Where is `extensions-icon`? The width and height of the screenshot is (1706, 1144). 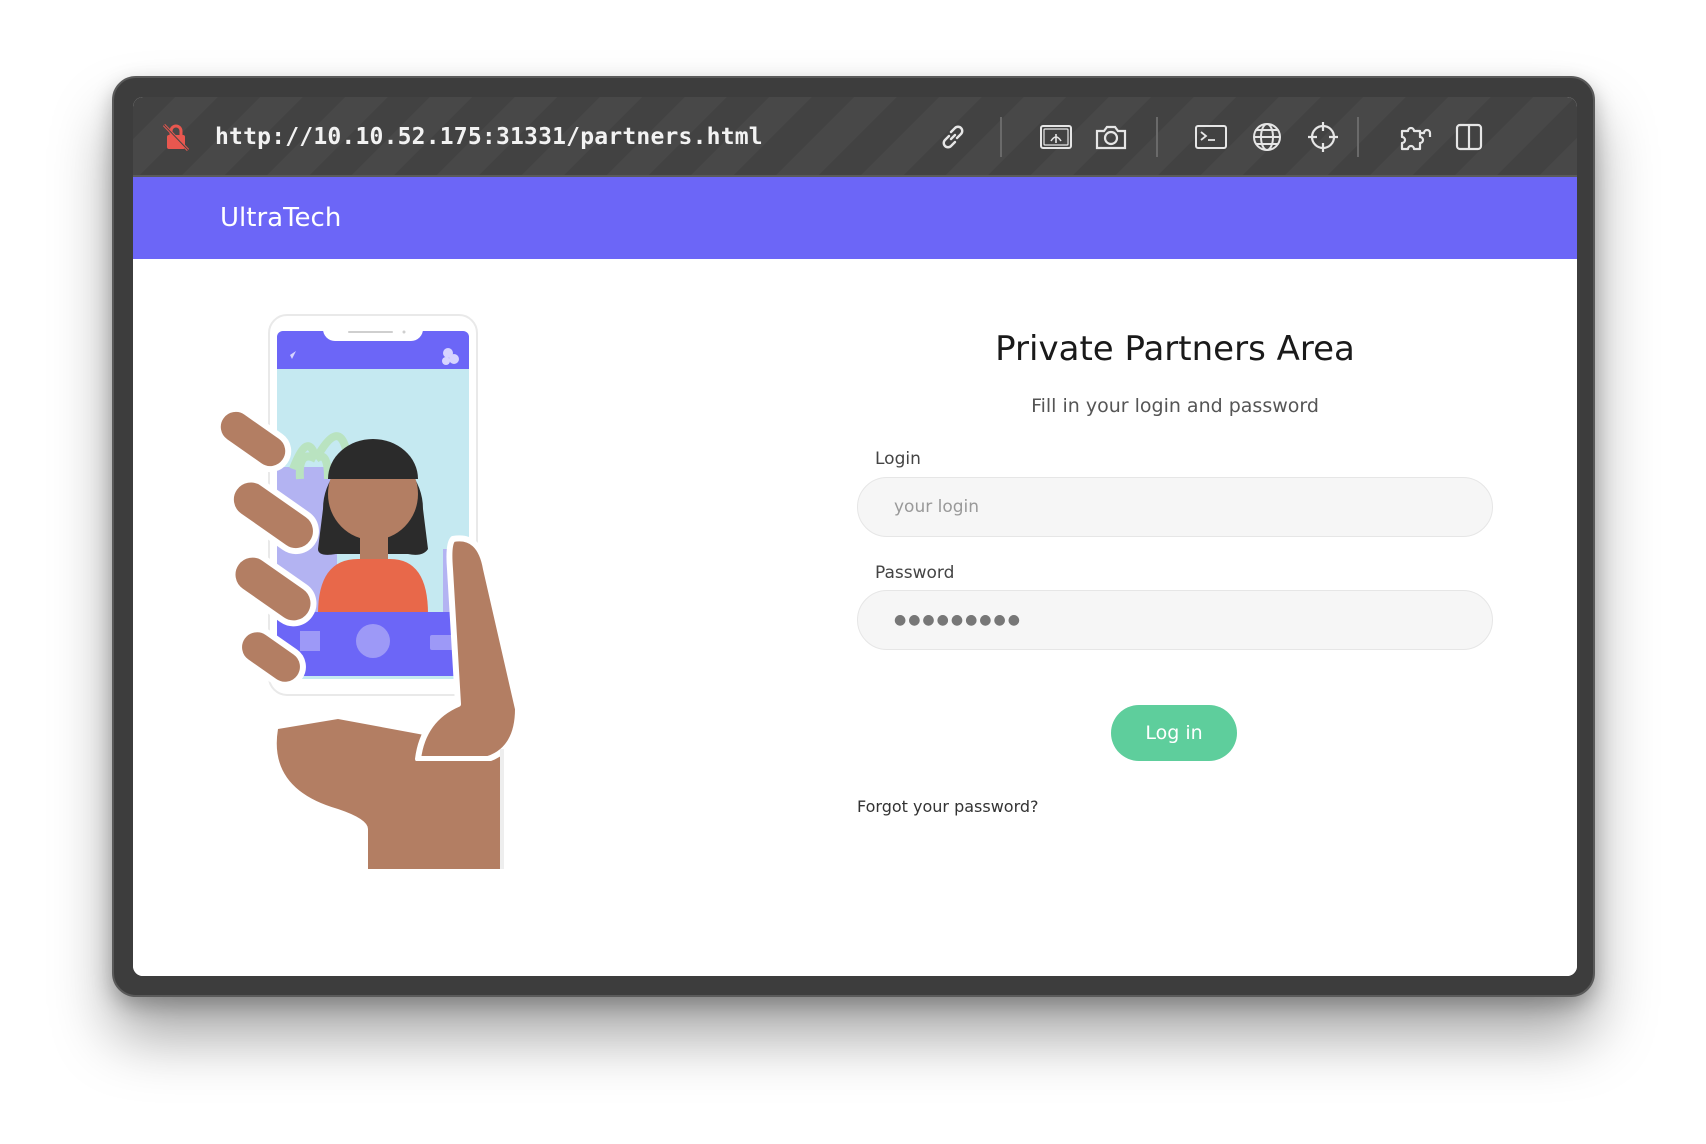
extensions-icon is located at coordinates (1415, 137).